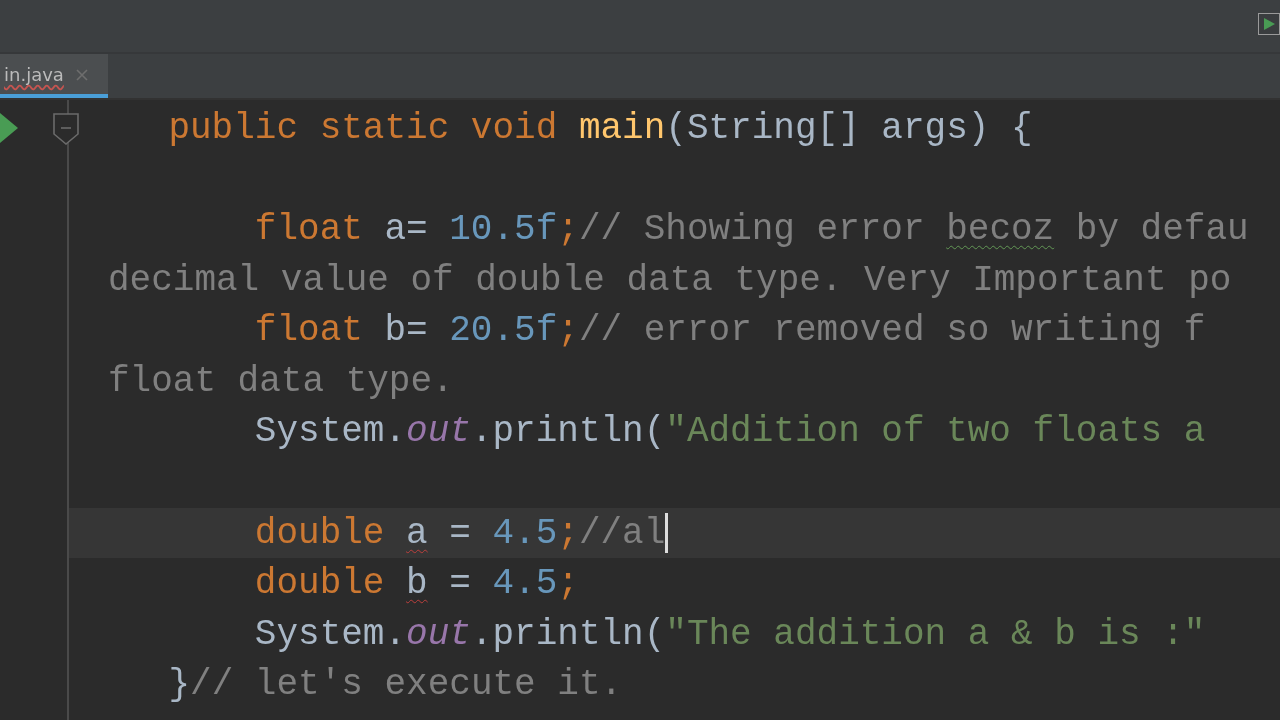 Image resolution: width=1280 pixels, height=720 pixels. Describe the element at coordinates (375, 533) in the screenshot. I see `code-line: double a = 4.5;//al` at that location.